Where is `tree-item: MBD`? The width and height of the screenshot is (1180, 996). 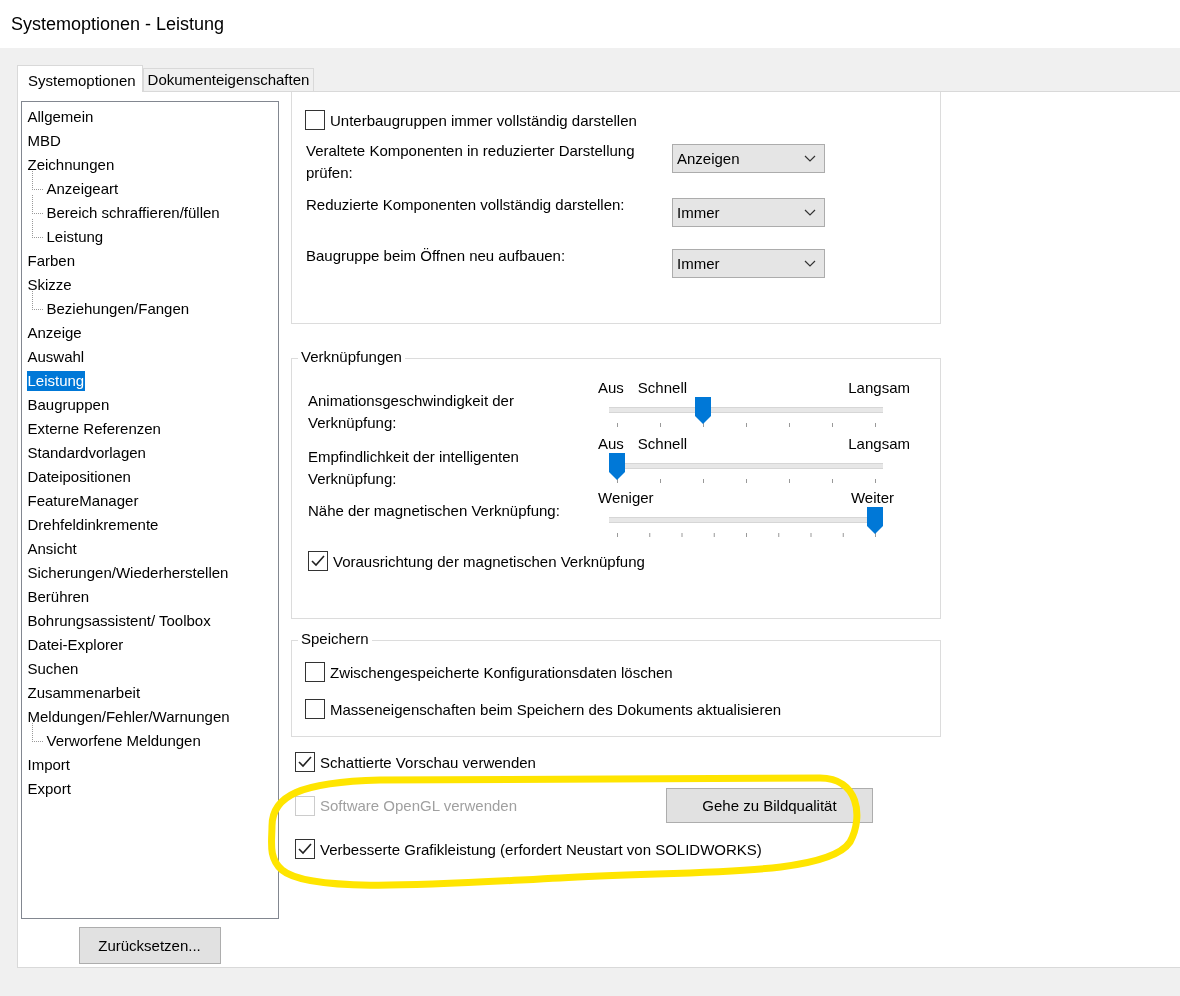
tree-item: MBD is located at coordinates (44, 141).